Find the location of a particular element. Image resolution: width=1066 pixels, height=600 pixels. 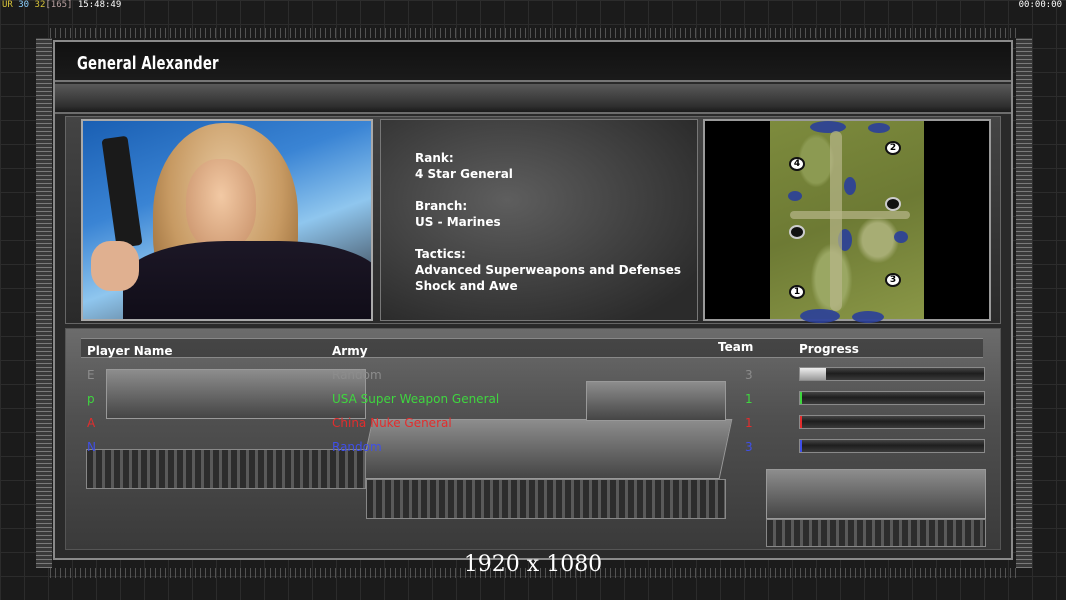

minimap-frame: 4 2 1 3 is located at coordinates (847, 221).